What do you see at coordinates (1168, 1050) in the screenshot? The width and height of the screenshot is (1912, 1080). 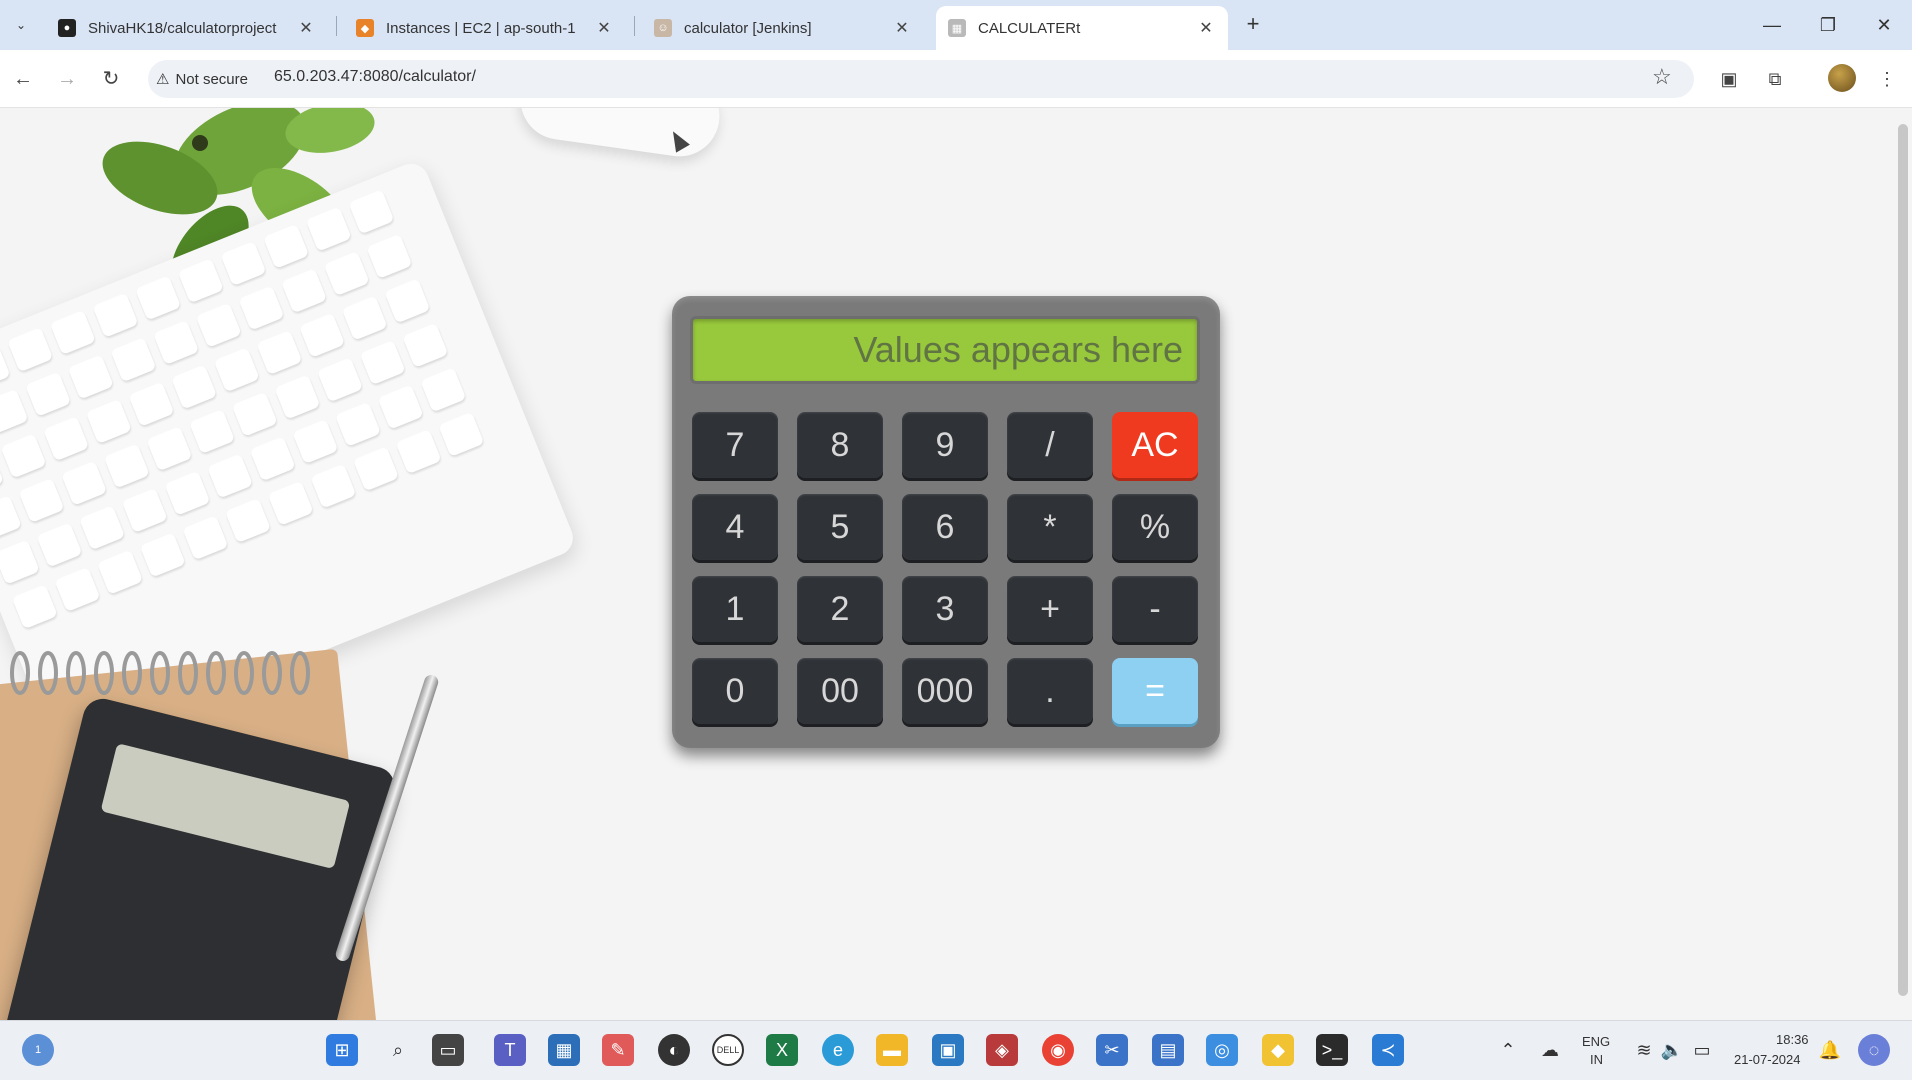 I see `notepad-icon: ▤` at bounding box center [1168, 1050].